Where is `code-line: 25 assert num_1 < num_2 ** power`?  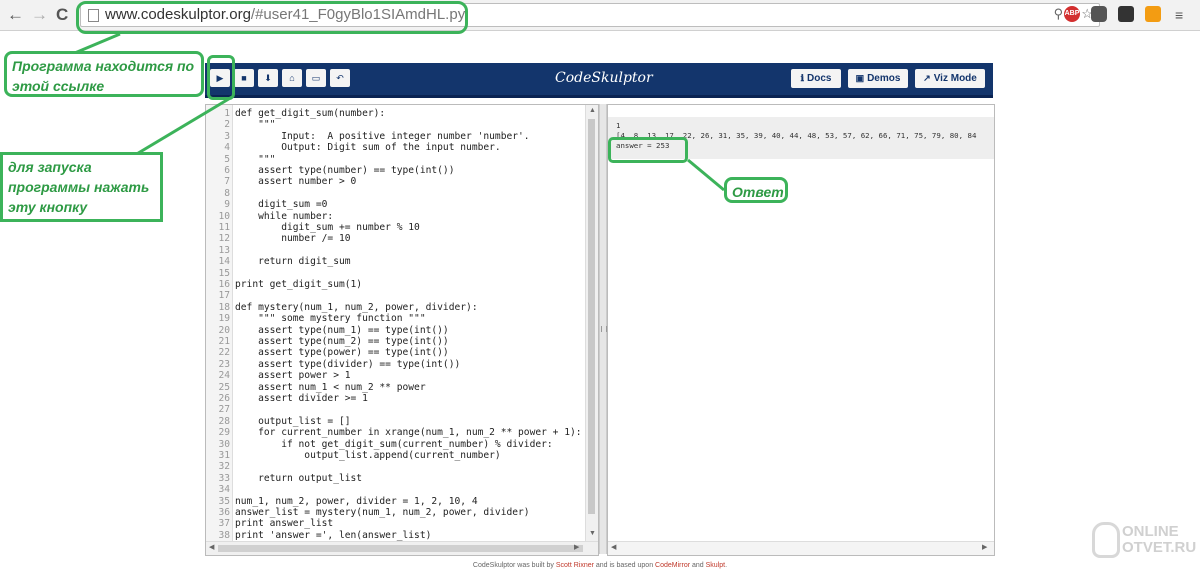
code-line: 25 assert num_1 < num_2 ** power is located at coordinates (315, 387).